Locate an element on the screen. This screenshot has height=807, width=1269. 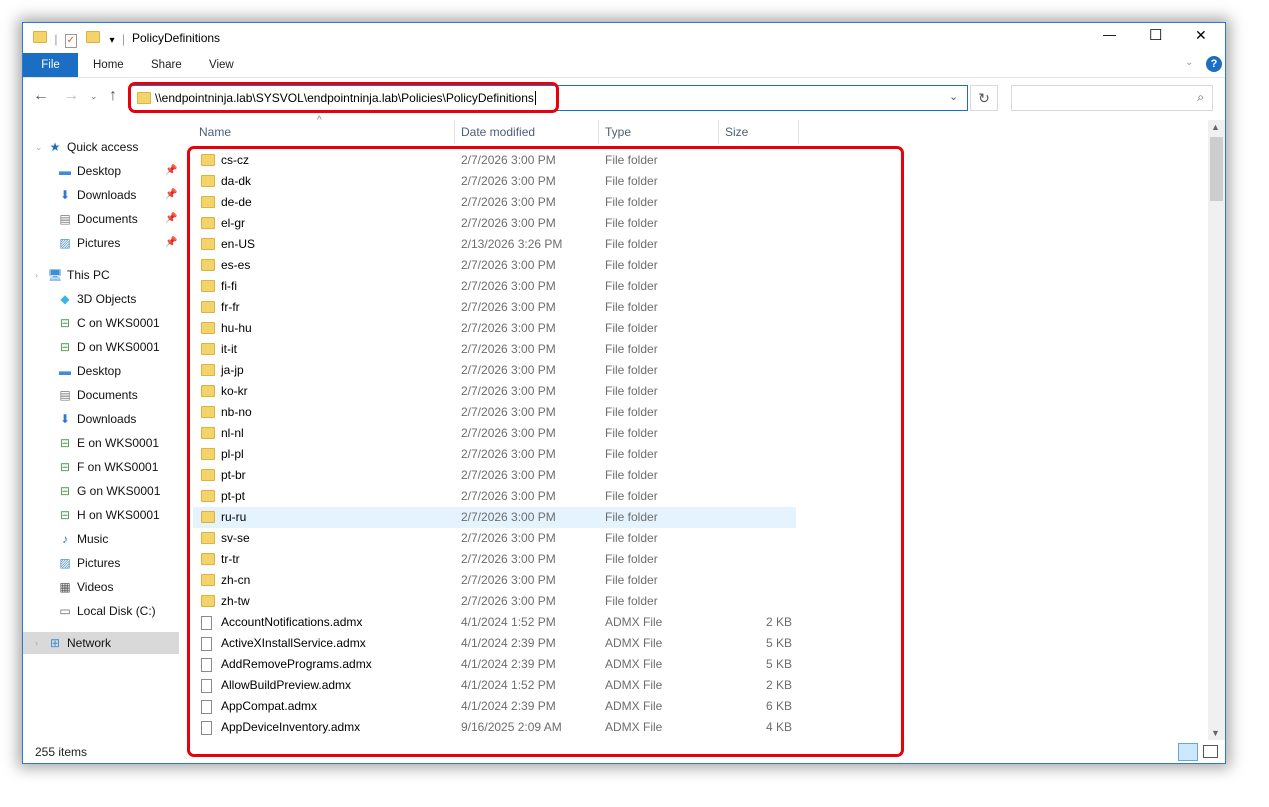
sidebar-item: ▨ Pictures is located at coordinates (101, 563).